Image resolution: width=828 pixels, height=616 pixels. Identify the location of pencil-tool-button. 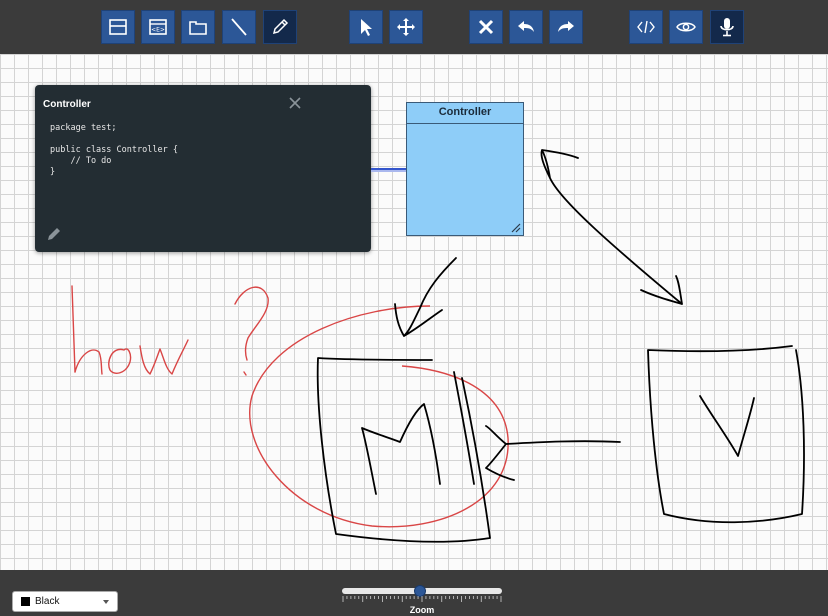
(280, 27).